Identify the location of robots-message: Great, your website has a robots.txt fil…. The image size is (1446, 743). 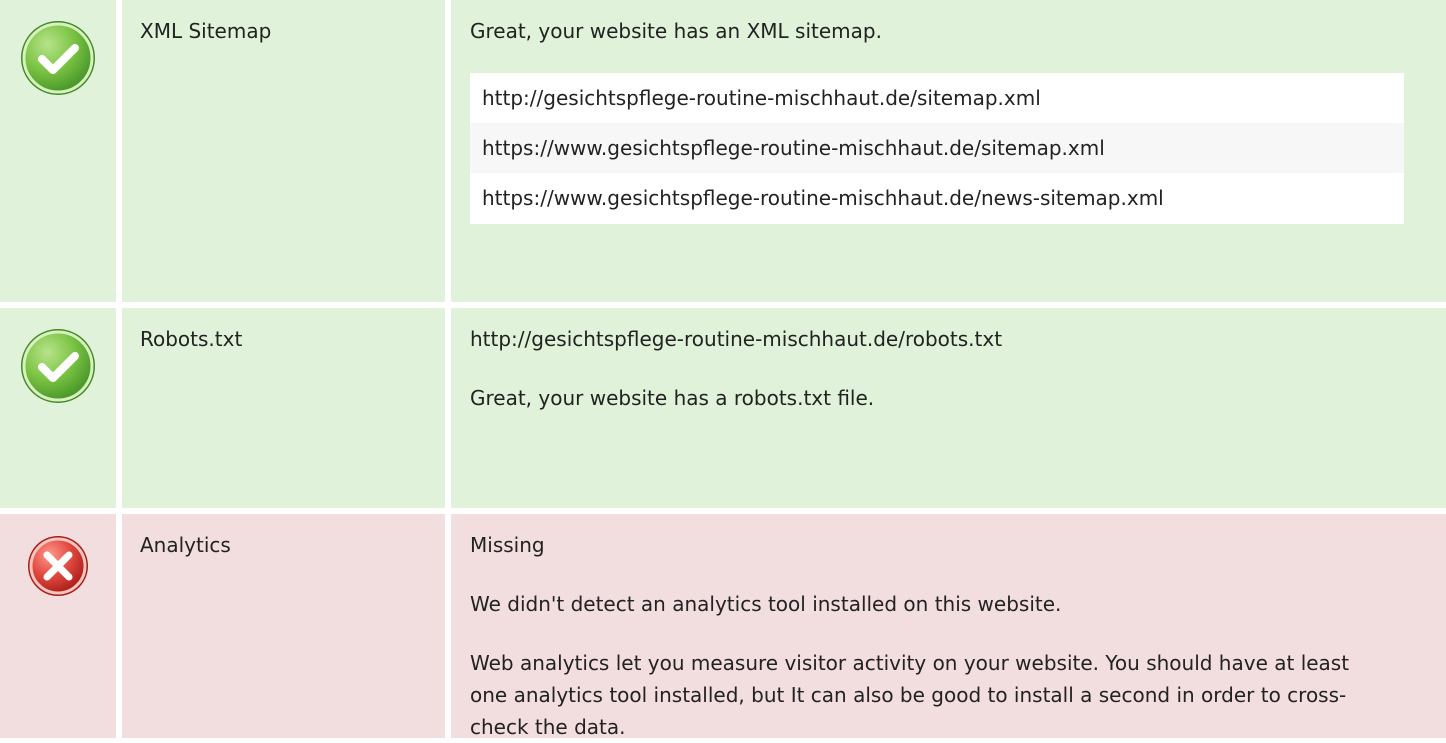
(672, 398).